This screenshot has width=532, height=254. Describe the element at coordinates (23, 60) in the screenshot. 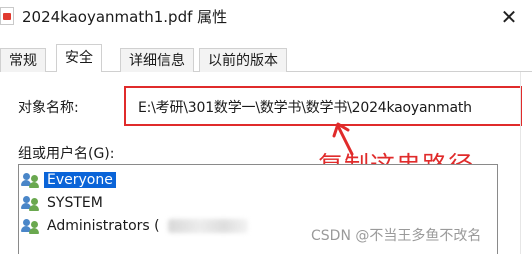

I see `tab-general: 常规` at that location.